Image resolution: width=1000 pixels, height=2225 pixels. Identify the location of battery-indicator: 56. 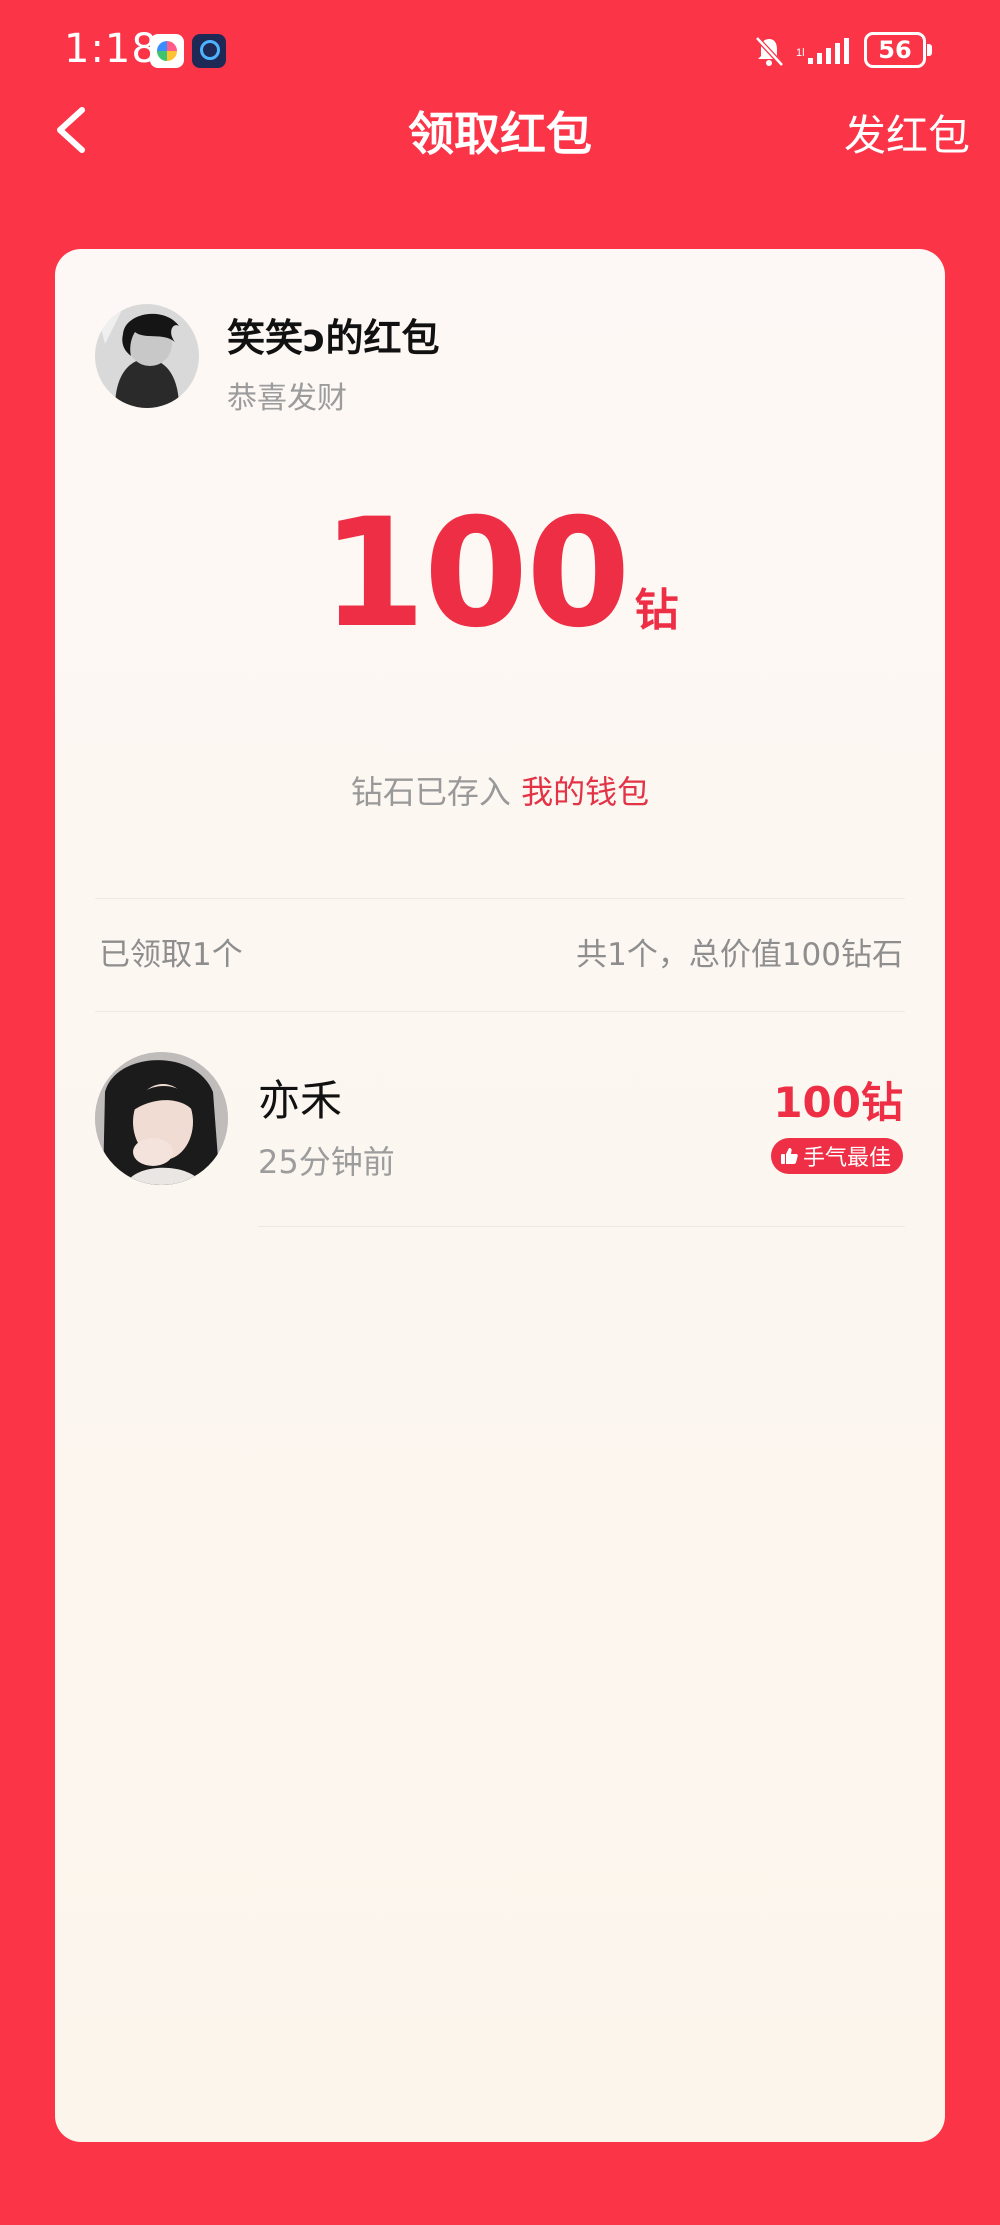
(898, 50).